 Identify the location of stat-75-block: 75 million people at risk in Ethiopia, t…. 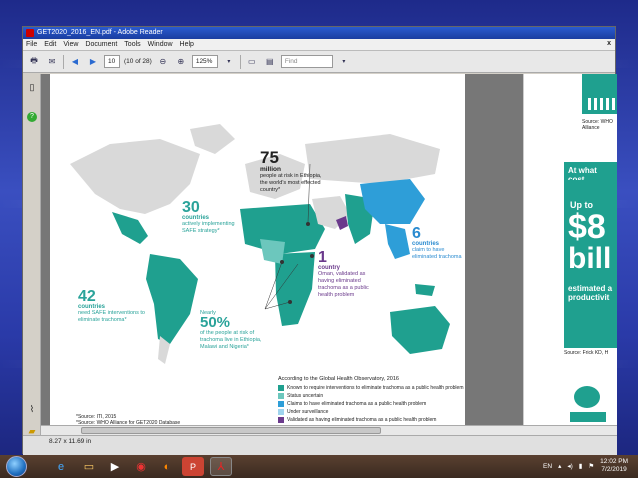
(295, 171).